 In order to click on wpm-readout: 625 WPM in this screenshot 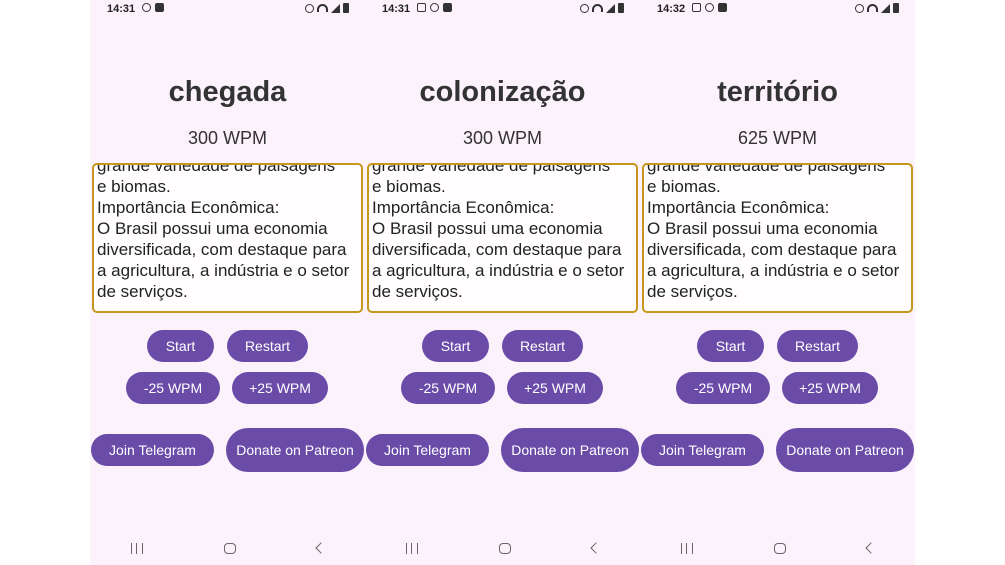, I will do `click(777, 138)`.